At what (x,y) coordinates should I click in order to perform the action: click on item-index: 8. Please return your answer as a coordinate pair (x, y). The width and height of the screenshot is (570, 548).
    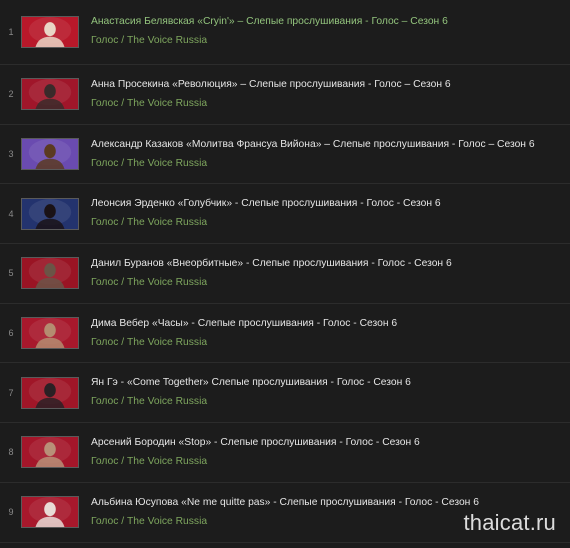
    Looking at the image, I should click on (11, 452).